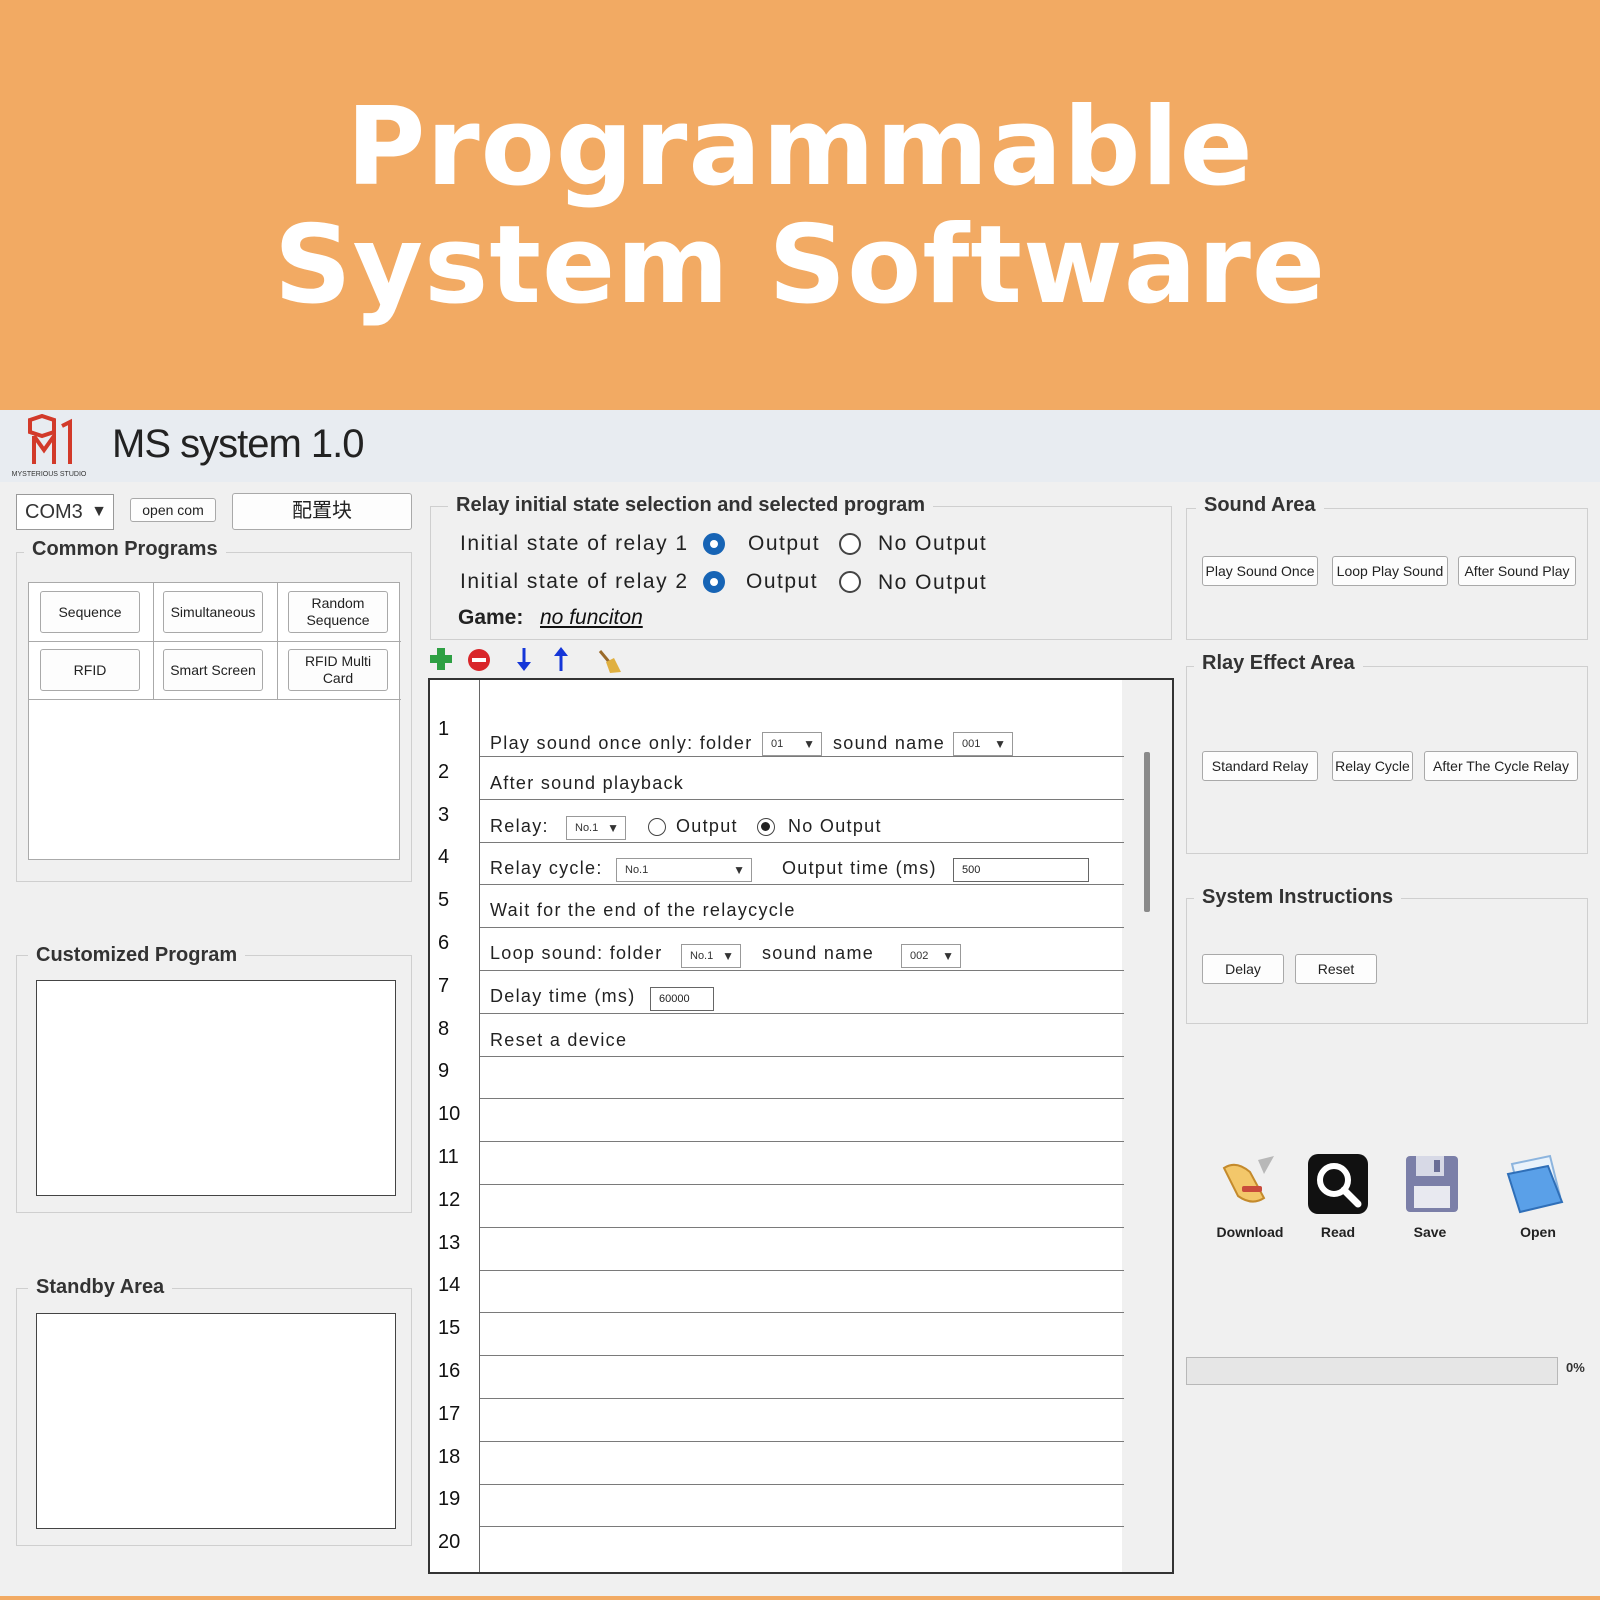 This screenshot has height=1600, width=1600. I want to click on ms-logo-icon, so click(50, 438).